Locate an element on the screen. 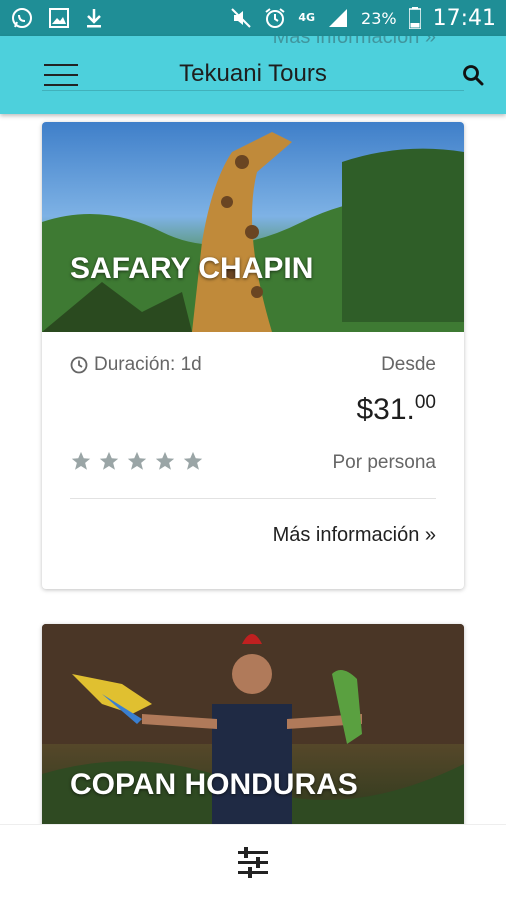 The width and height of the screenshot is (506, 901). status-right-icons: 4G 23% 17:41 is located at coordinates (363, 18).